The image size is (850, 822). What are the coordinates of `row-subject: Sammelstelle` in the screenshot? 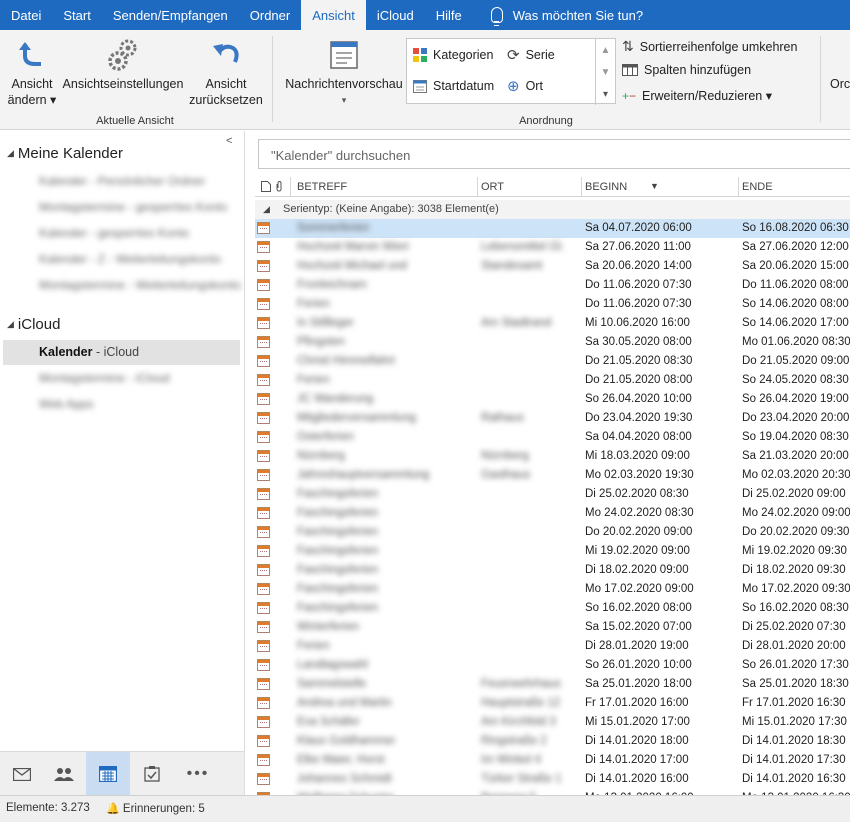 It's located at (332, 684).